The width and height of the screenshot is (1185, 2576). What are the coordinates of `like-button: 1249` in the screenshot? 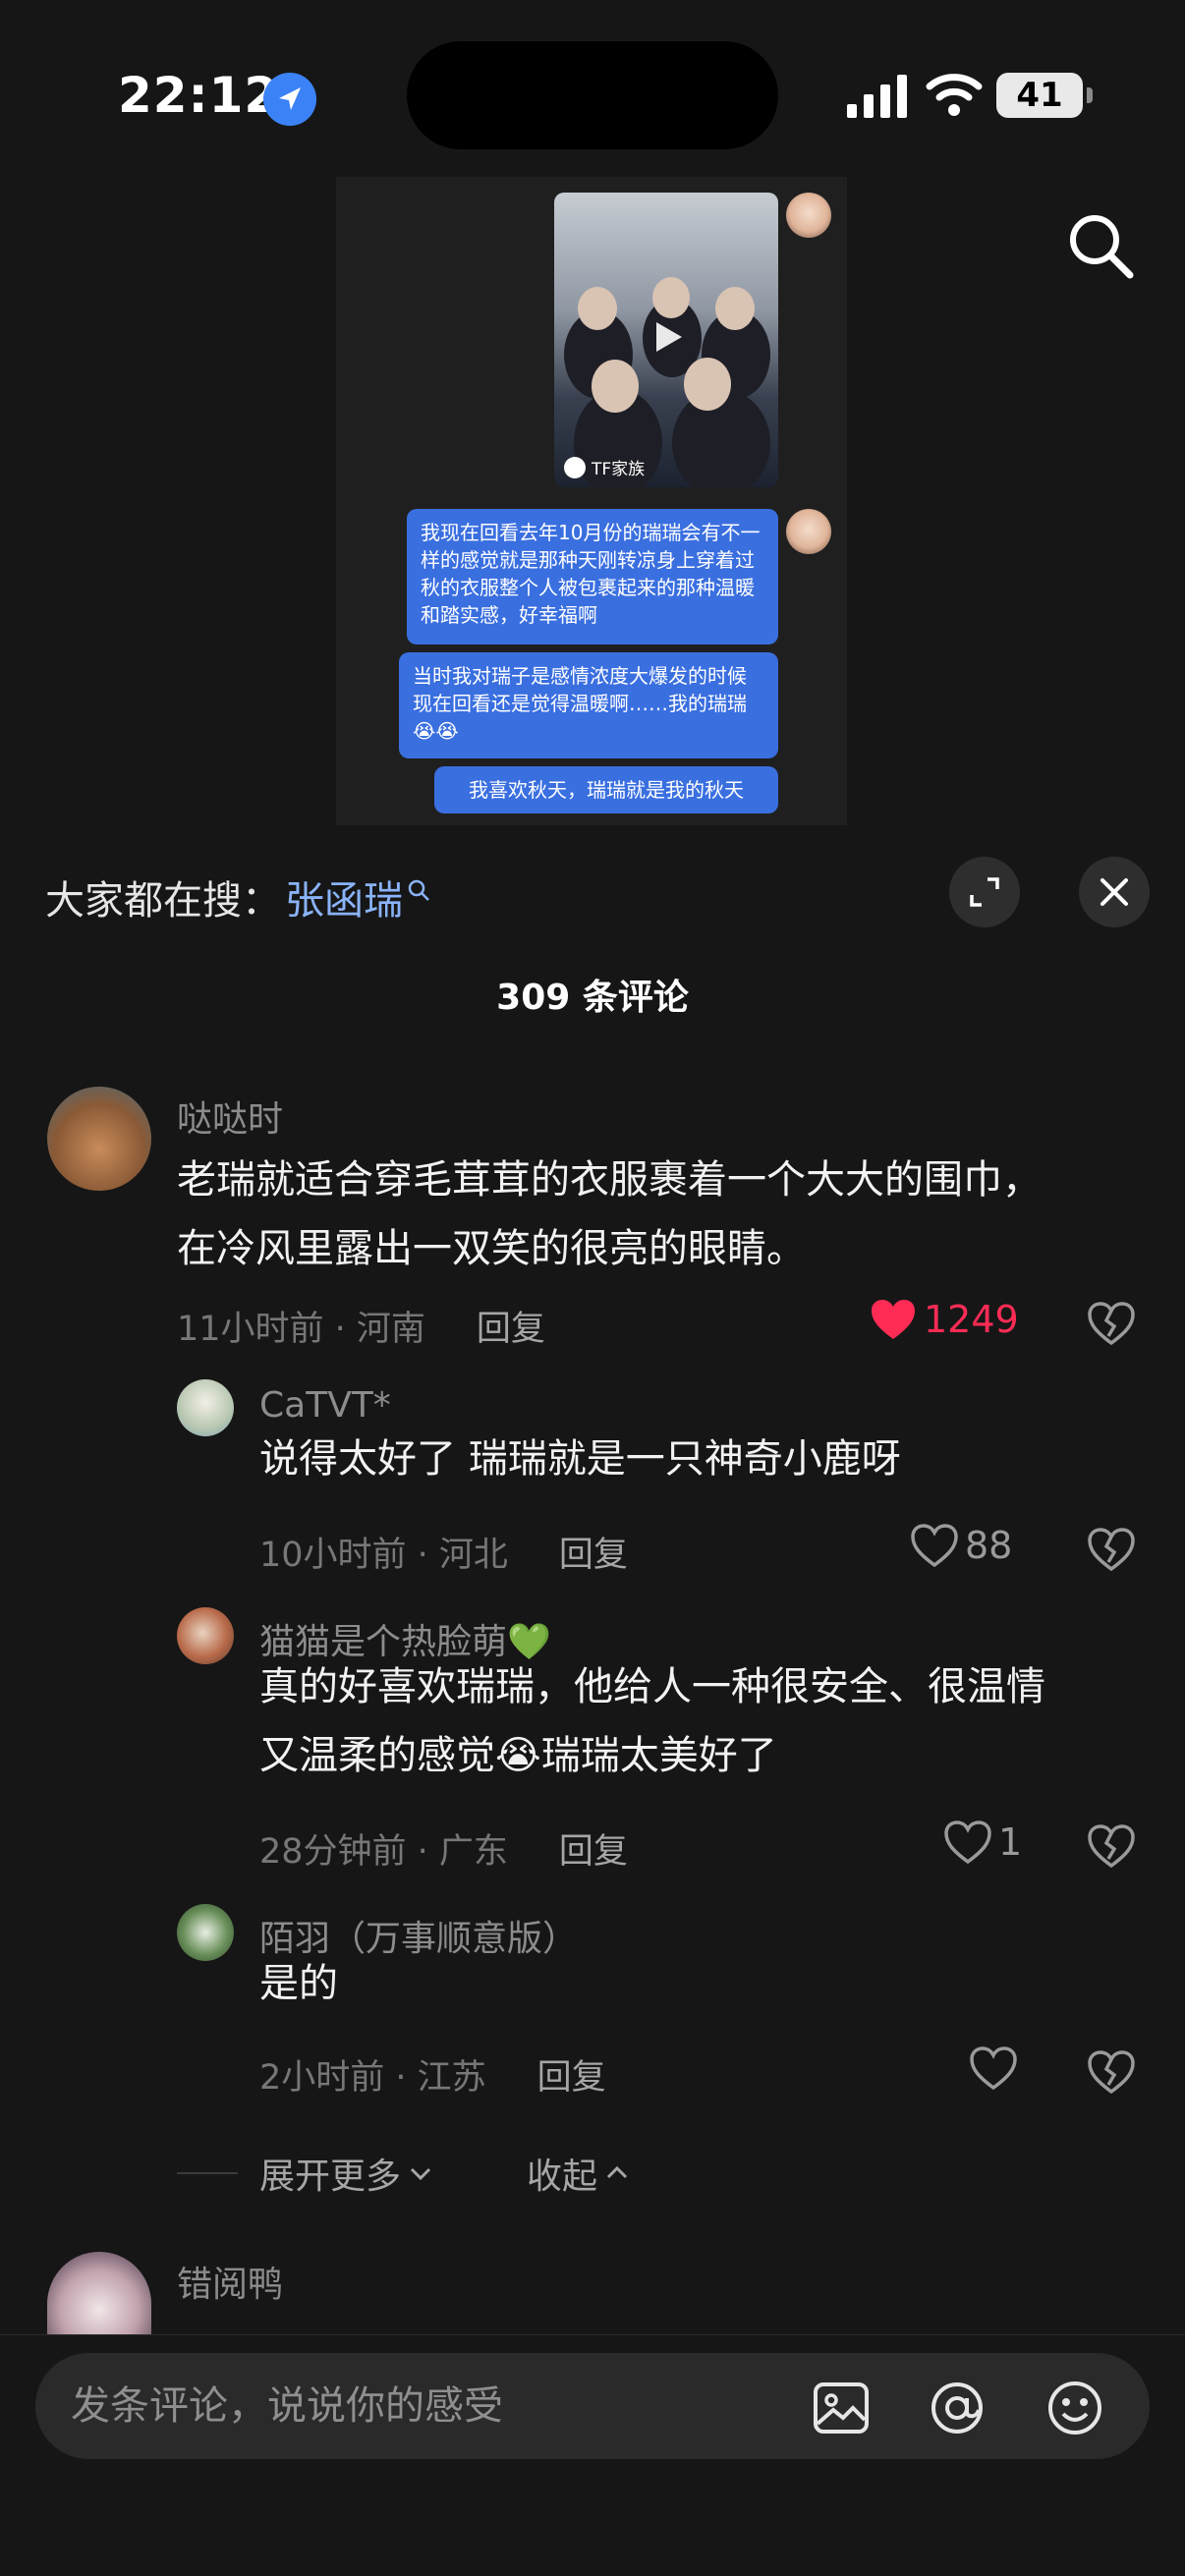 It's located at (944, 1319).